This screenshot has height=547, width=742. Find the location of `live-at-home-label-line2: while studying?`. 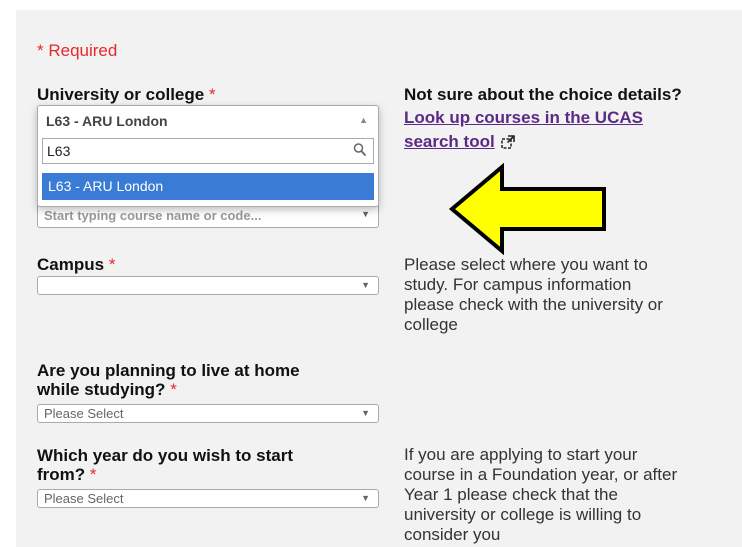

live-at-home-label-line2: while studying? is located at coordinates (101, 389).